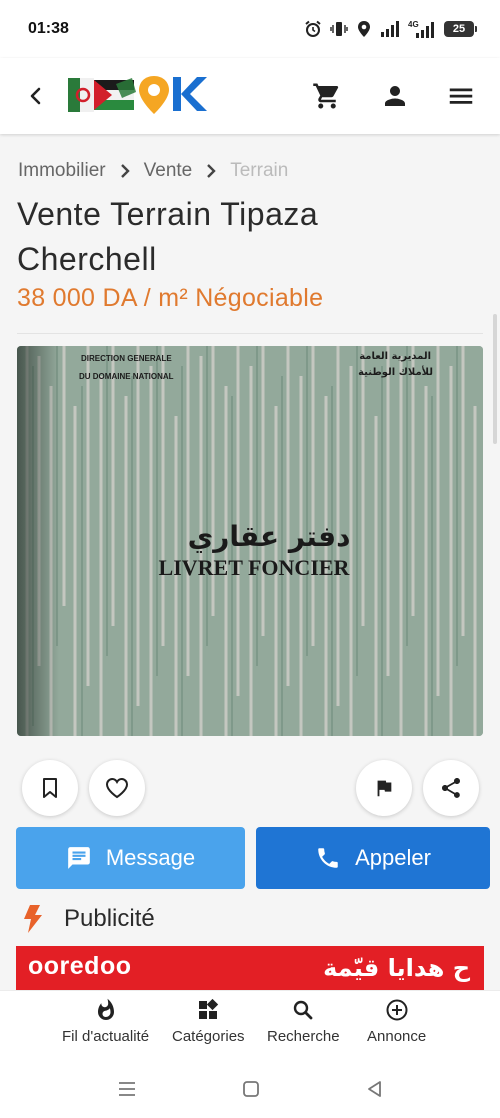 The height and width of the screenshot is (1118, 500). What do you see at coordinates (255, 567) in the screenshot?
I see `photo-title-french: LIVRET FONCIER` at bounding box center [255, 567].